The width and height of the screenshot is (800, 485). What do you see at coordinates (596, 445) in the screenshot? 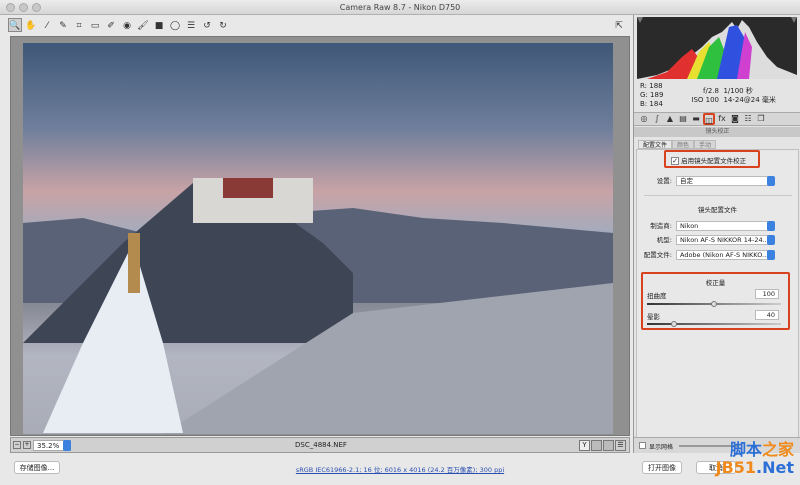
I see `swap-icon` at bounding box center [596, 445].